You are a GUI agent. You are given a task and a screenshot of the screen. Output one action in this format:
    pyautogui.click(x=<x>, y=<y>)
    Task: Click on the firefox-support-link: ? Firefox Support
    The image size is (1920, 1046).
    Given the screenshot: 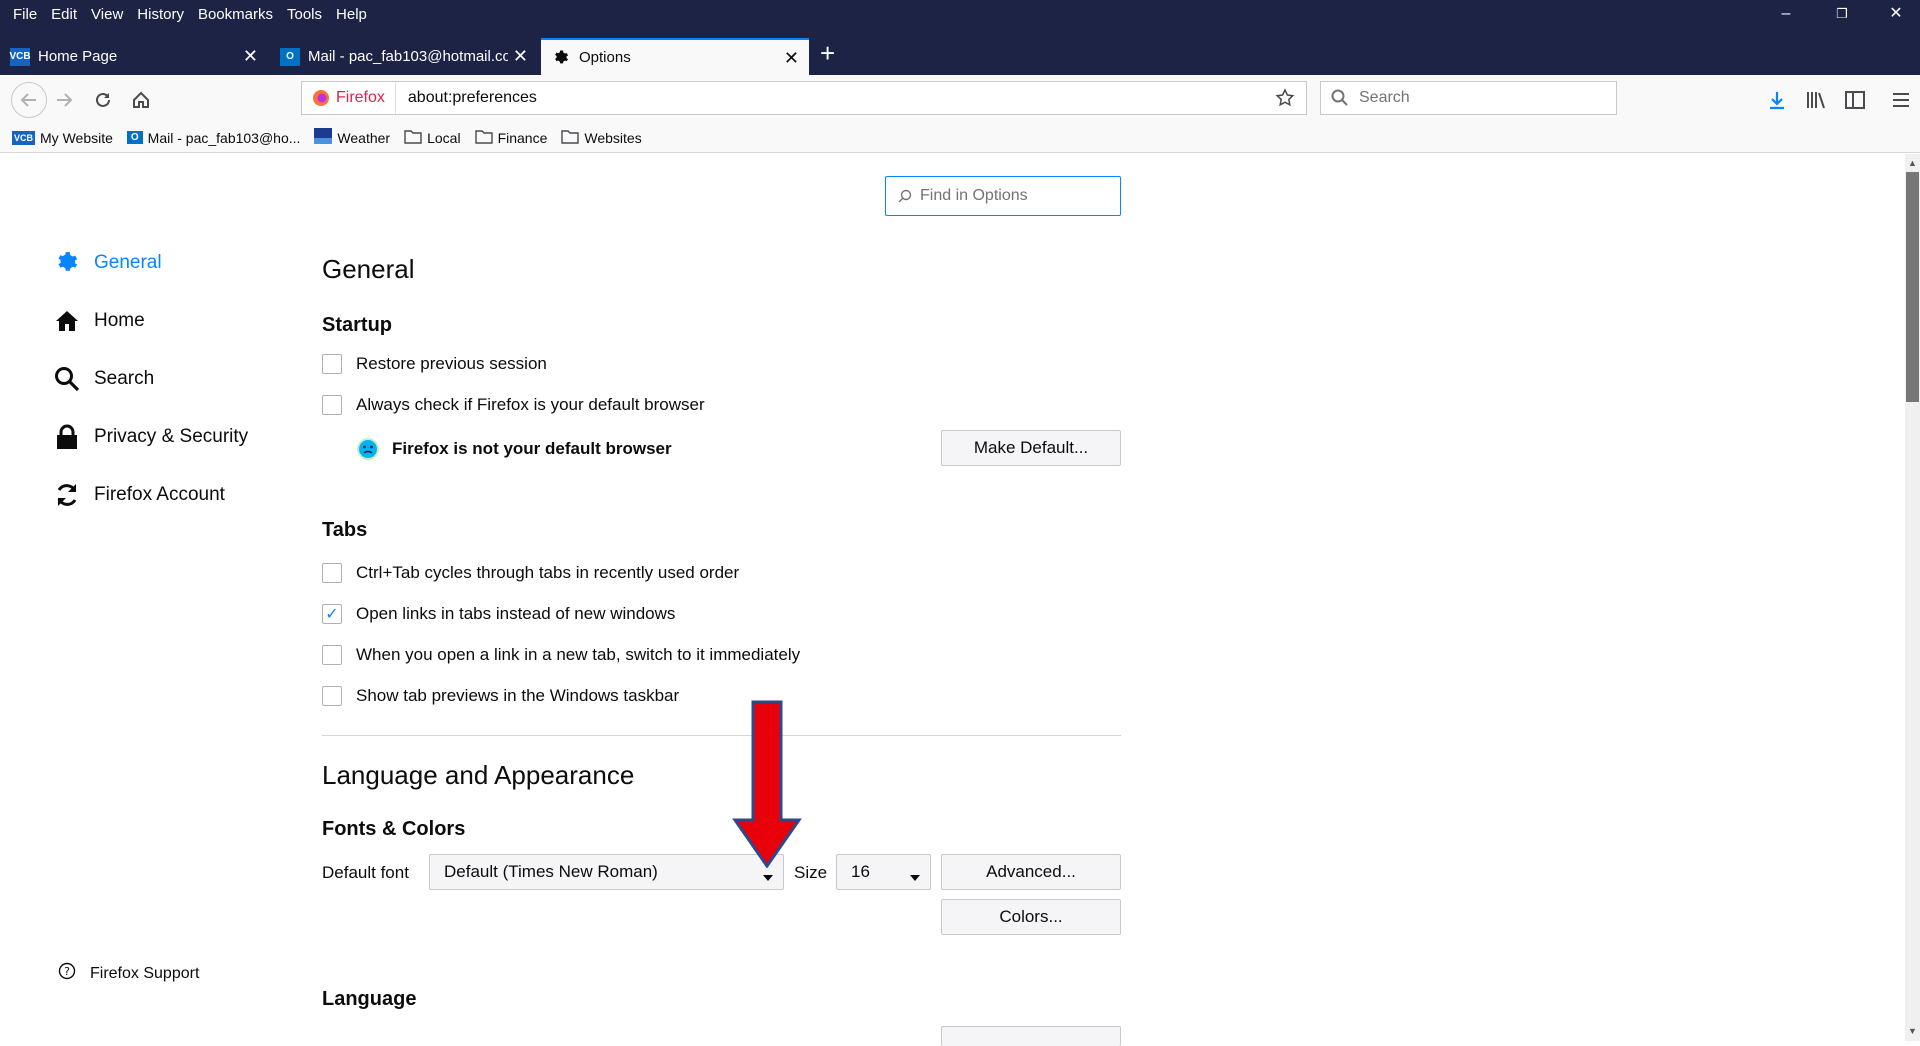 What is the action you would take?
    pyautogui.click(x=128, y=973)
    